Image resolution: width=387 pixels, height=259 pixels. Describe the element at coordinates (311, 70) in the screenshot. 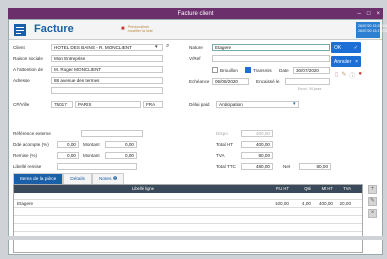

I see `date-field: 30/07/2020` at that location.